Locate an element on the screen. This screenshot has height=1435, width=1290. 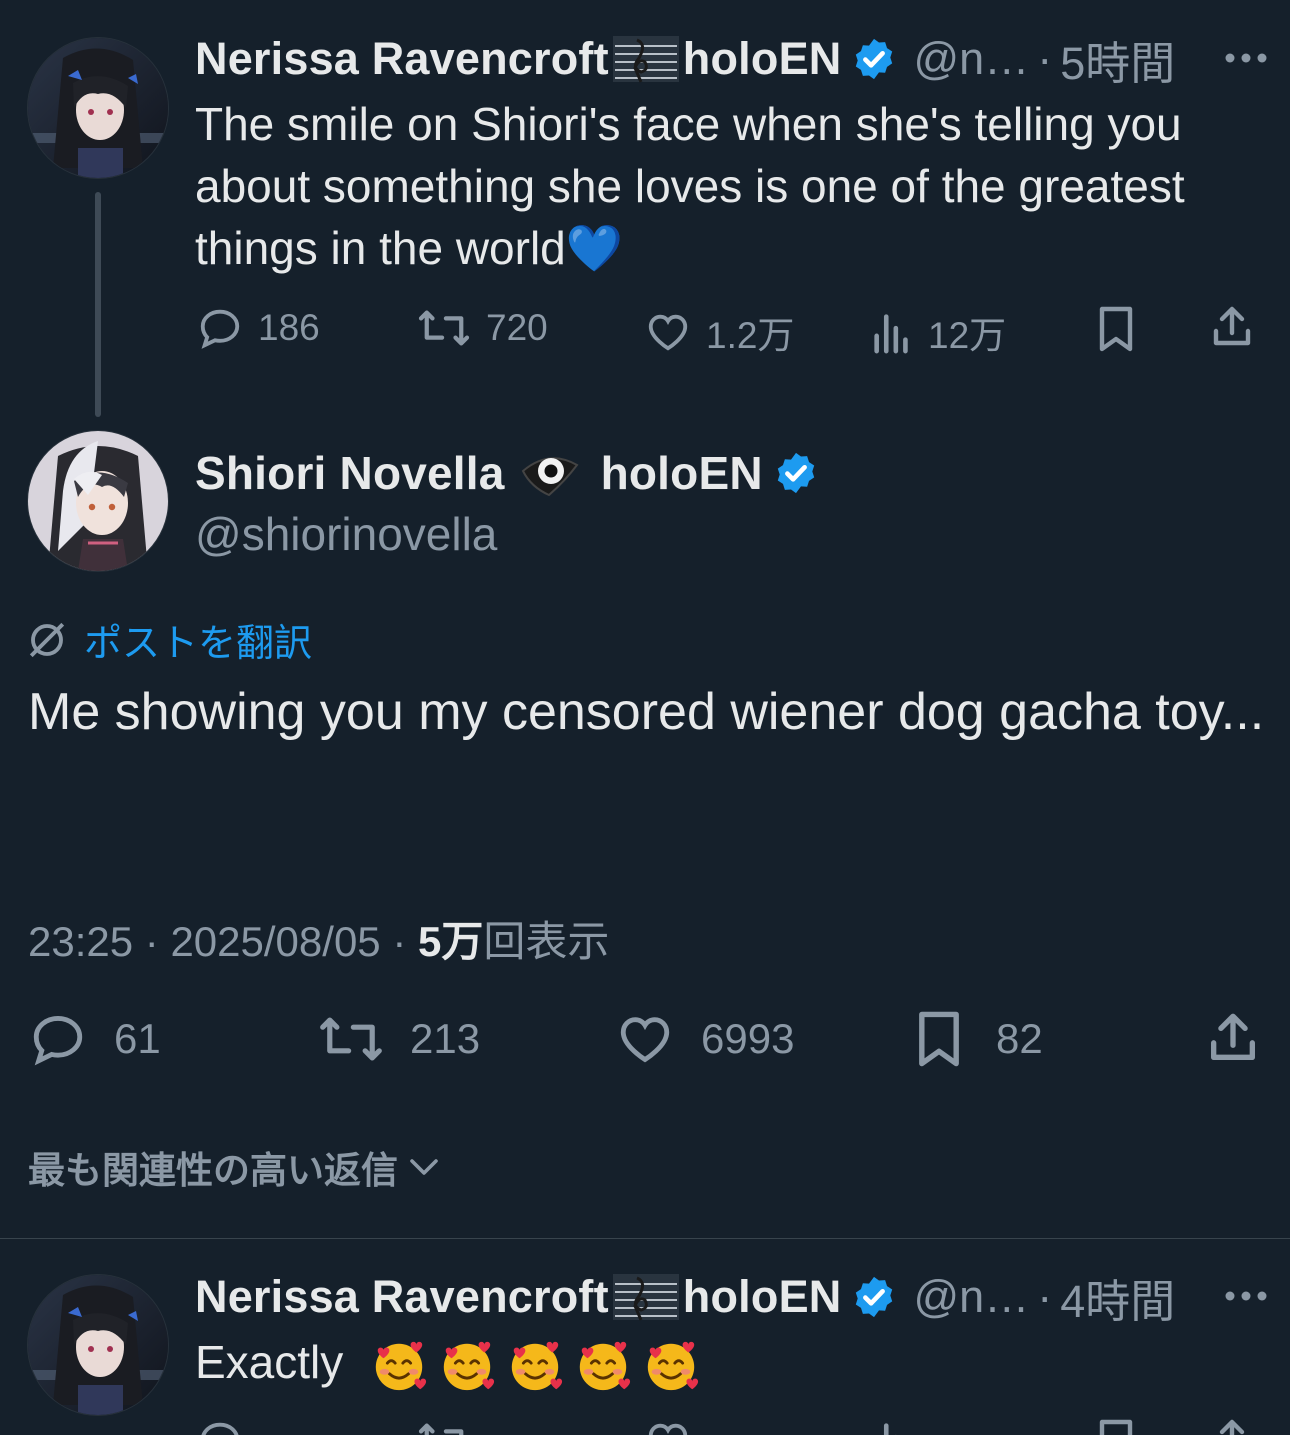
views-count: 12万 is located at coordinates (967, 335).